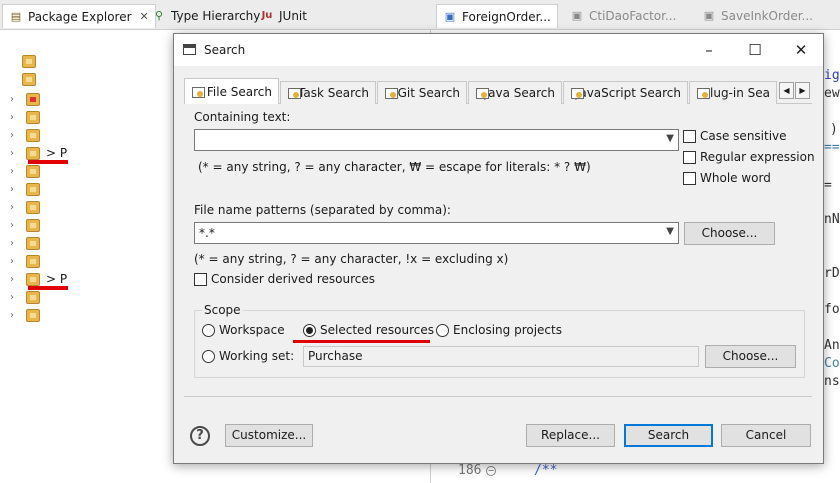 The width and height of the screenshot is (840, 483). What do you see at coordinates (709, 50) in the screenshot?
I see `minimize-icon: –` at bounding box center [709, 50].